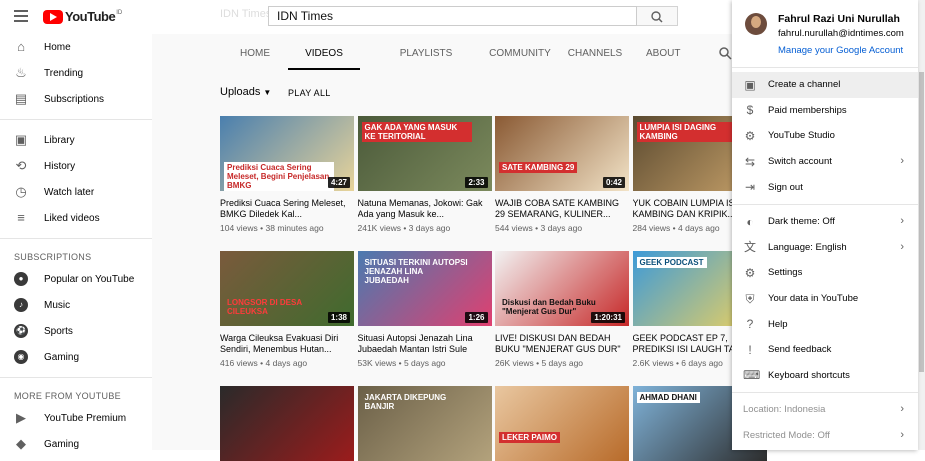 The height and width of the screenshot is (461, 925). What do you see at coordinates (62, 444) in the screenshot?
I see `sidebar-item-label: Gaming` at bounding box center [62, 444].